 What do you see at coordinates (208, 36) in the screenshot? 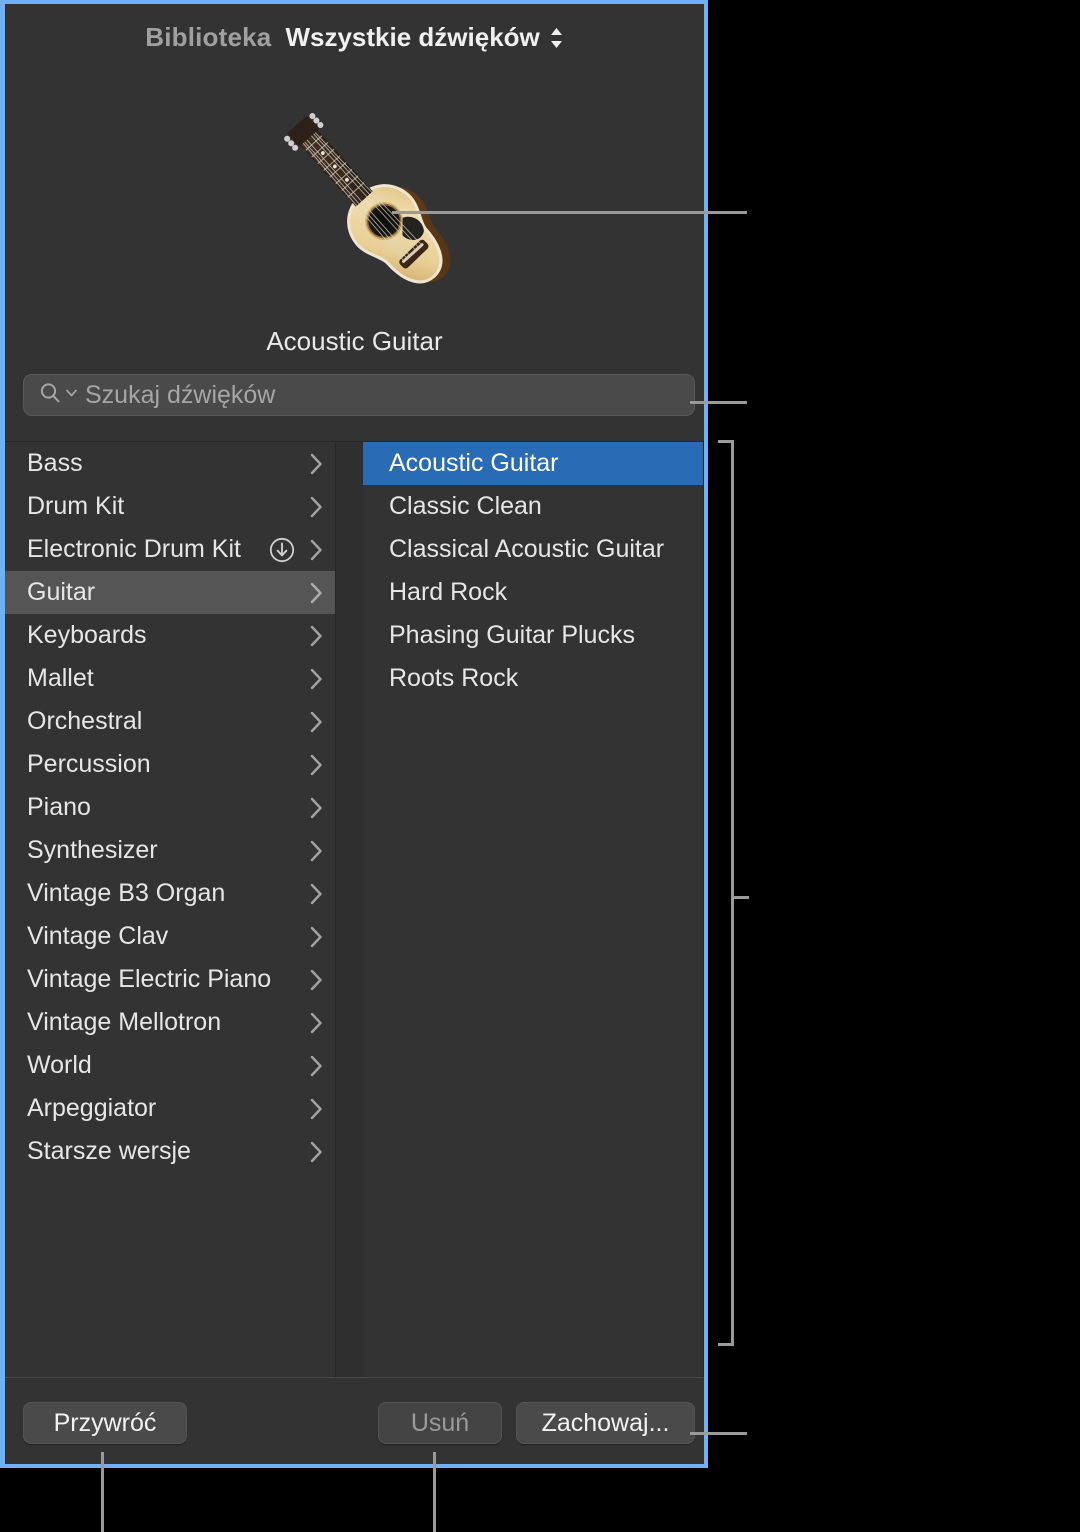
I see `page-title: Biblioteka` at bounding box center [208, 36].